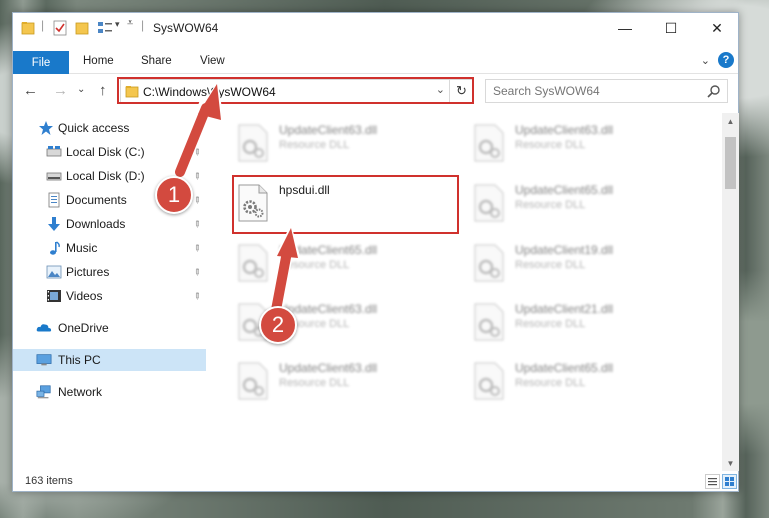  What do you see at coordinates (237, 198) in the screenshot?
I see `annotation-arrows` at bounding box center [237, 198].